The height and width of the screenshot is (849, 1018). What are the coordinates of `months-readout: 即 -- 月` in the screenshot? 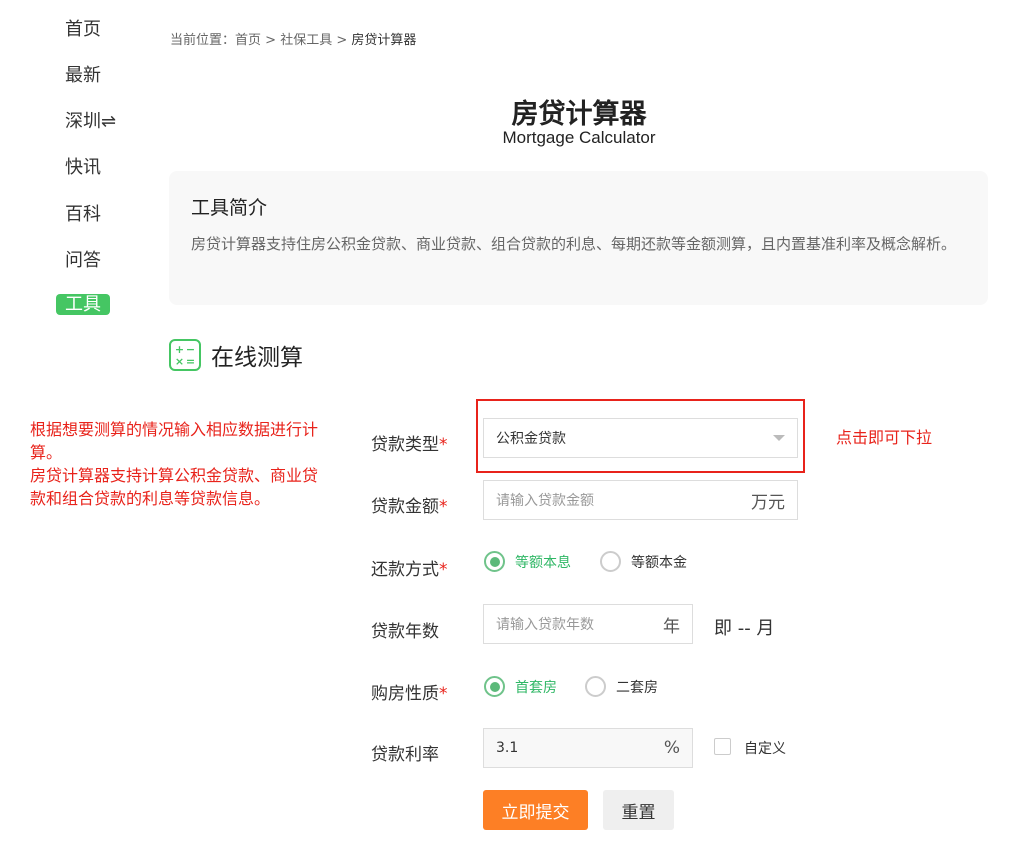 It's located at (744, 628).